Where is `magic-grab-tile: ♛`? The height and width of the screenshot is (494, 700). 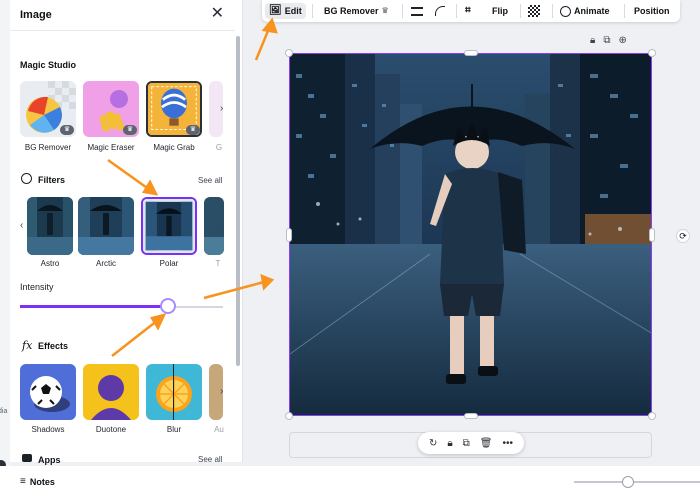
magic-grab-tile: ♛ is located at coordinates (174, 109).